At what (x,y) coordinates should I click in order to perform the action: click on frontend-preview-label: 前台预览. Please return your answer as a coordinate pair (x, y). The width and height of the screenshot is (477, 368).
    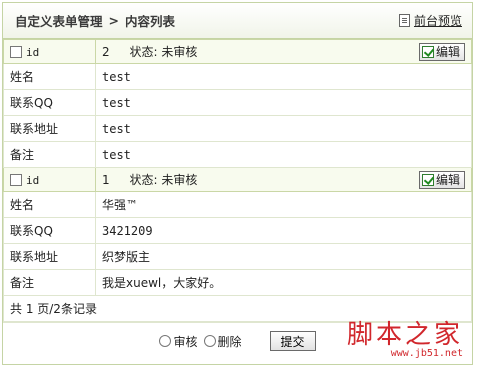
    Looking at the image, I should click on (438, 20).